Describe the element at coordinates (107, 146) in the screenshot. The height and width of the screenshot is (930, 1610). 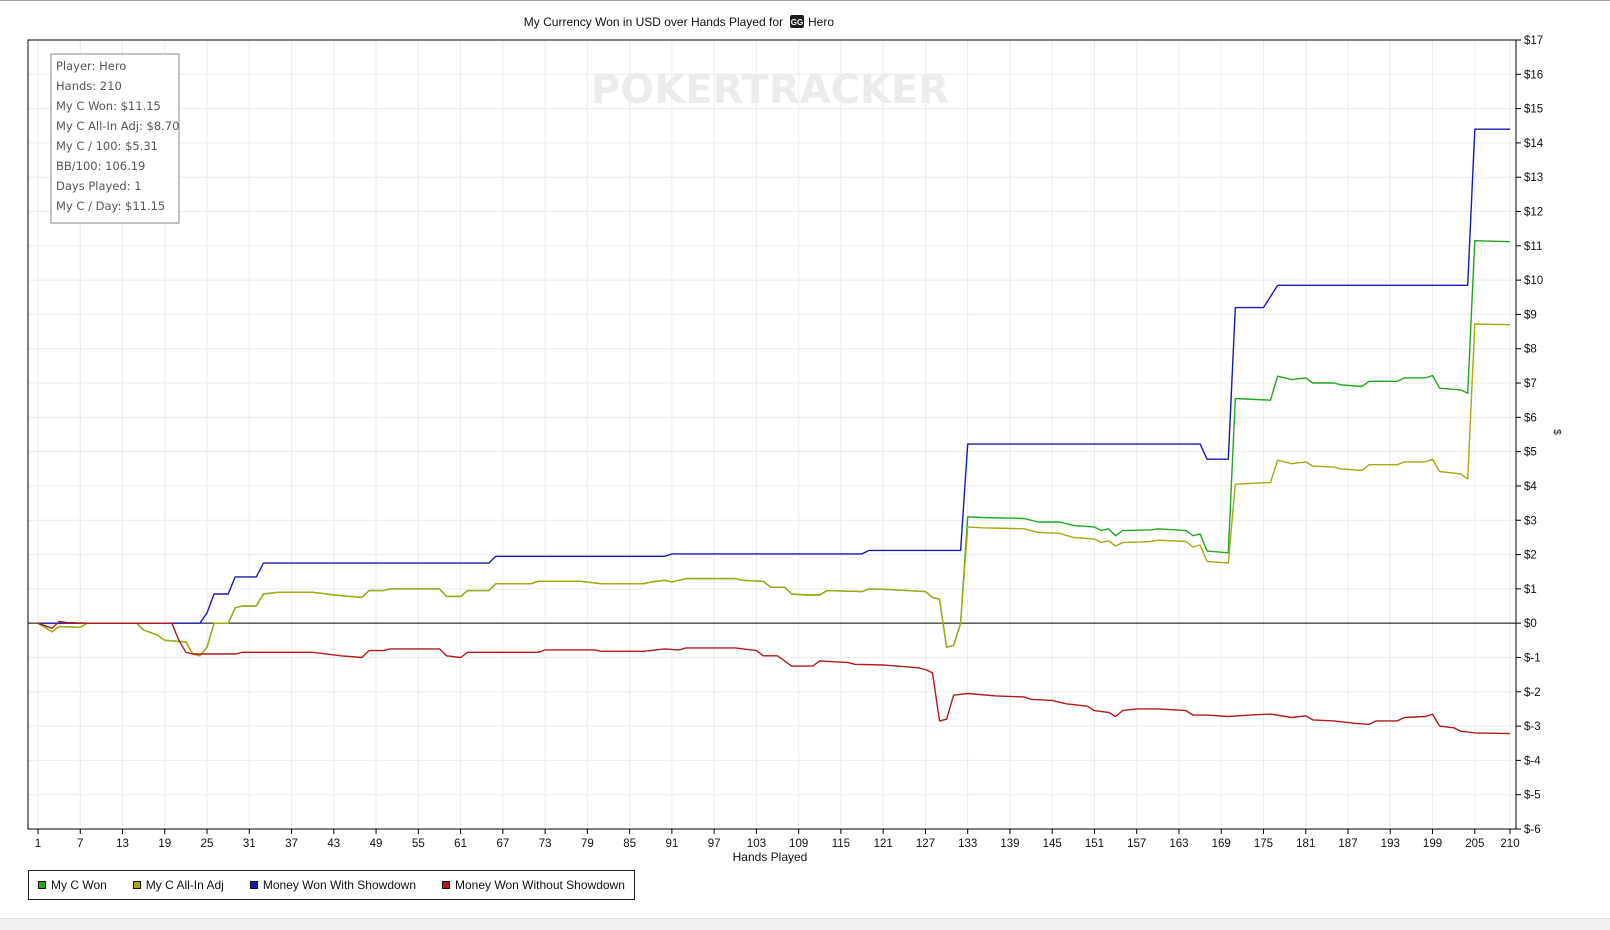
I see `stats-line: My C / 100: $5.31` at that location.